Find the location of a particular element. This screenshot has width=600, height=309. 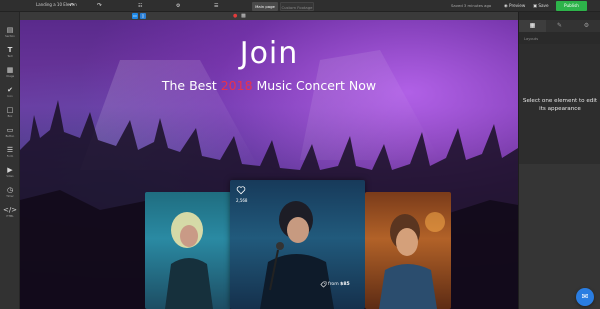

featured-artist-card: 2,568 from $85 is located at coordinates (297, 244).